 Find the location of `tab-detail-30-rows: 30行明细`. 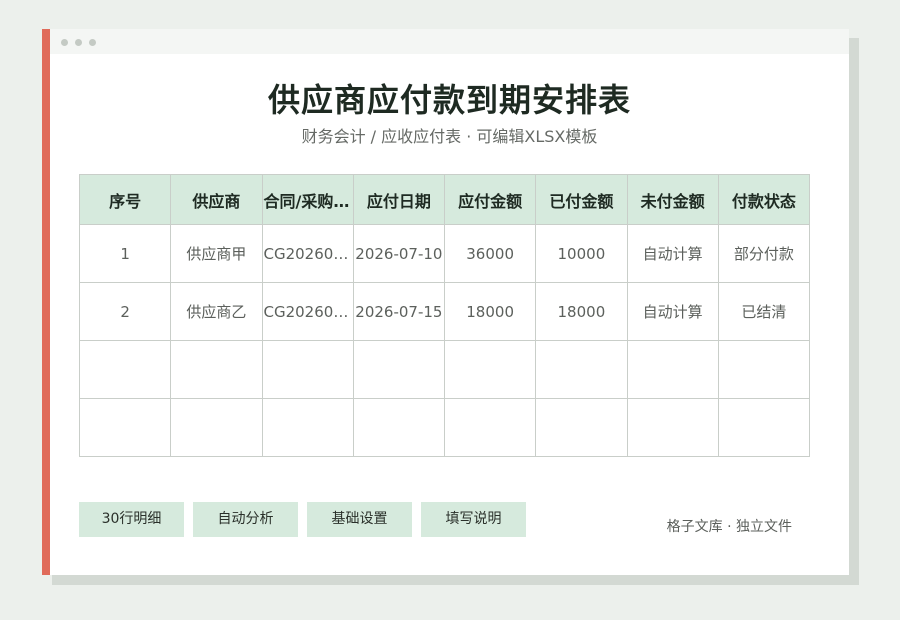

tab-detail-30-rows: 30行明细 is located at coordinates (131, 519).